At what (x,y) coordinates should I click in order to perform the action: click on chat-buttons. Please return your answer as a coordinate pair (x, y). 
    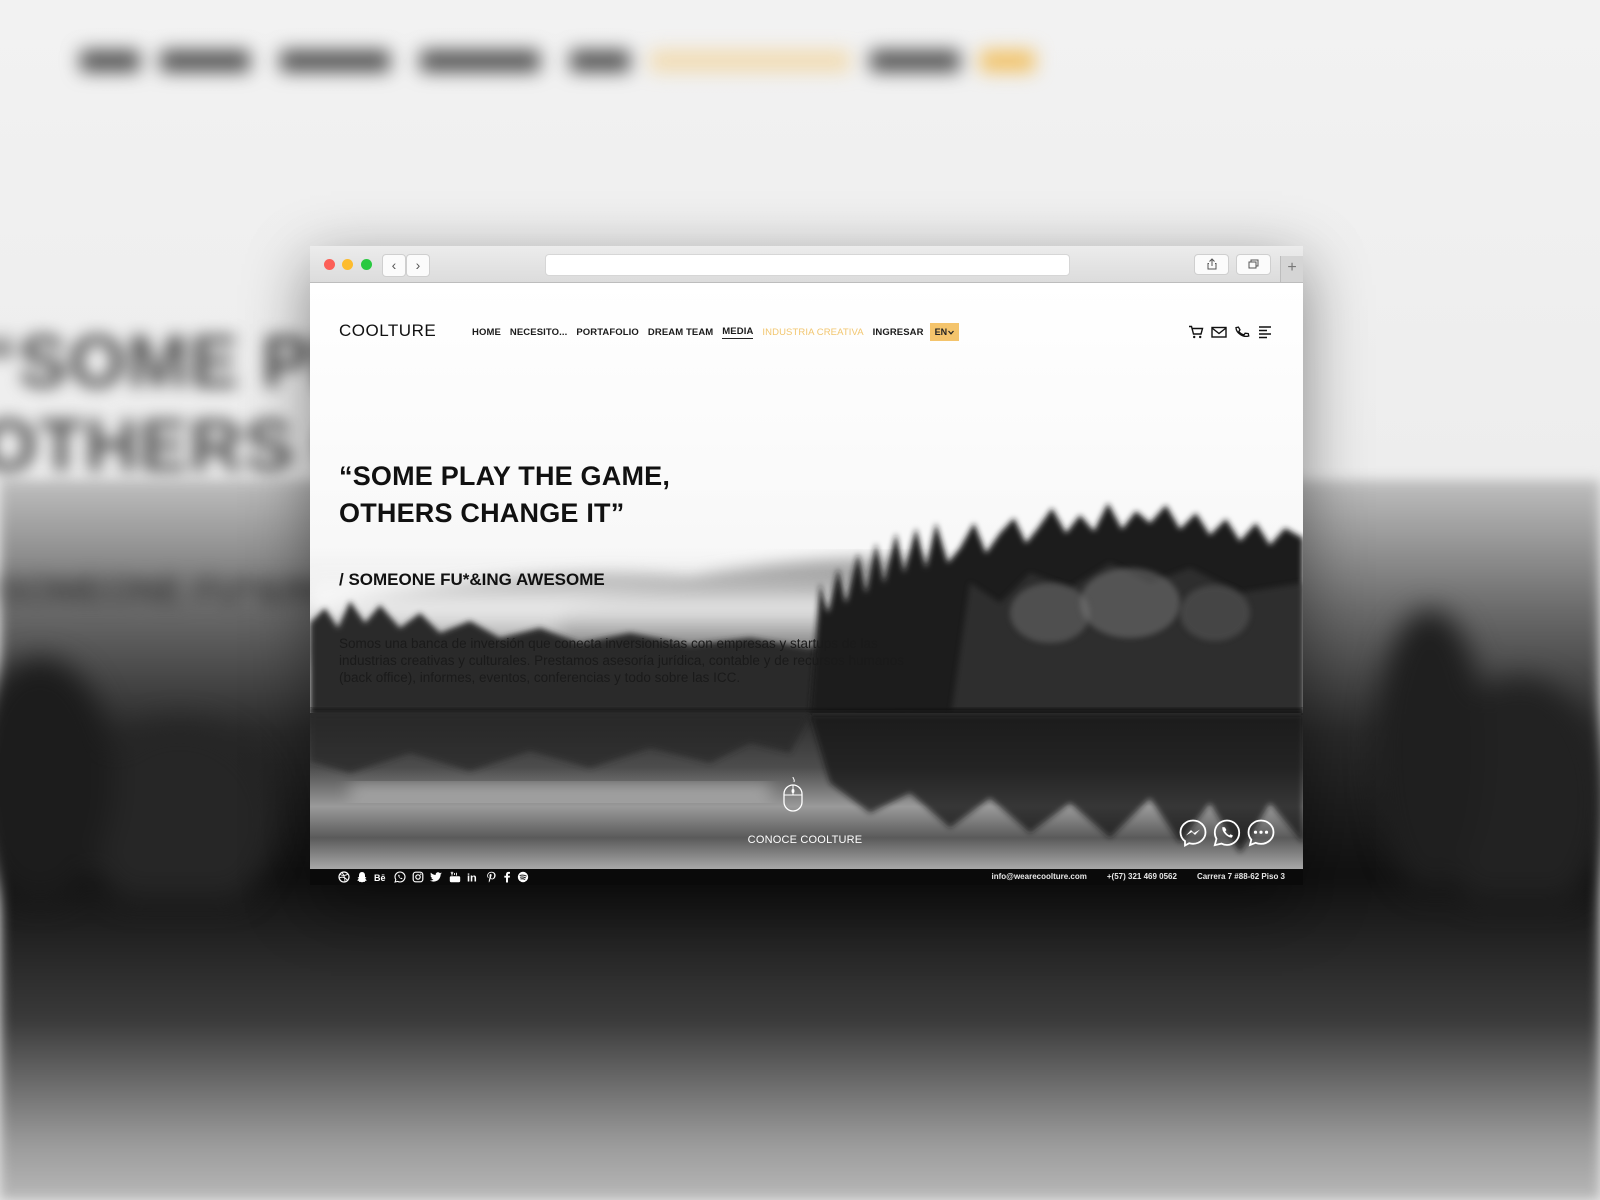
    Looking at the image, I should click on (1227, 833).